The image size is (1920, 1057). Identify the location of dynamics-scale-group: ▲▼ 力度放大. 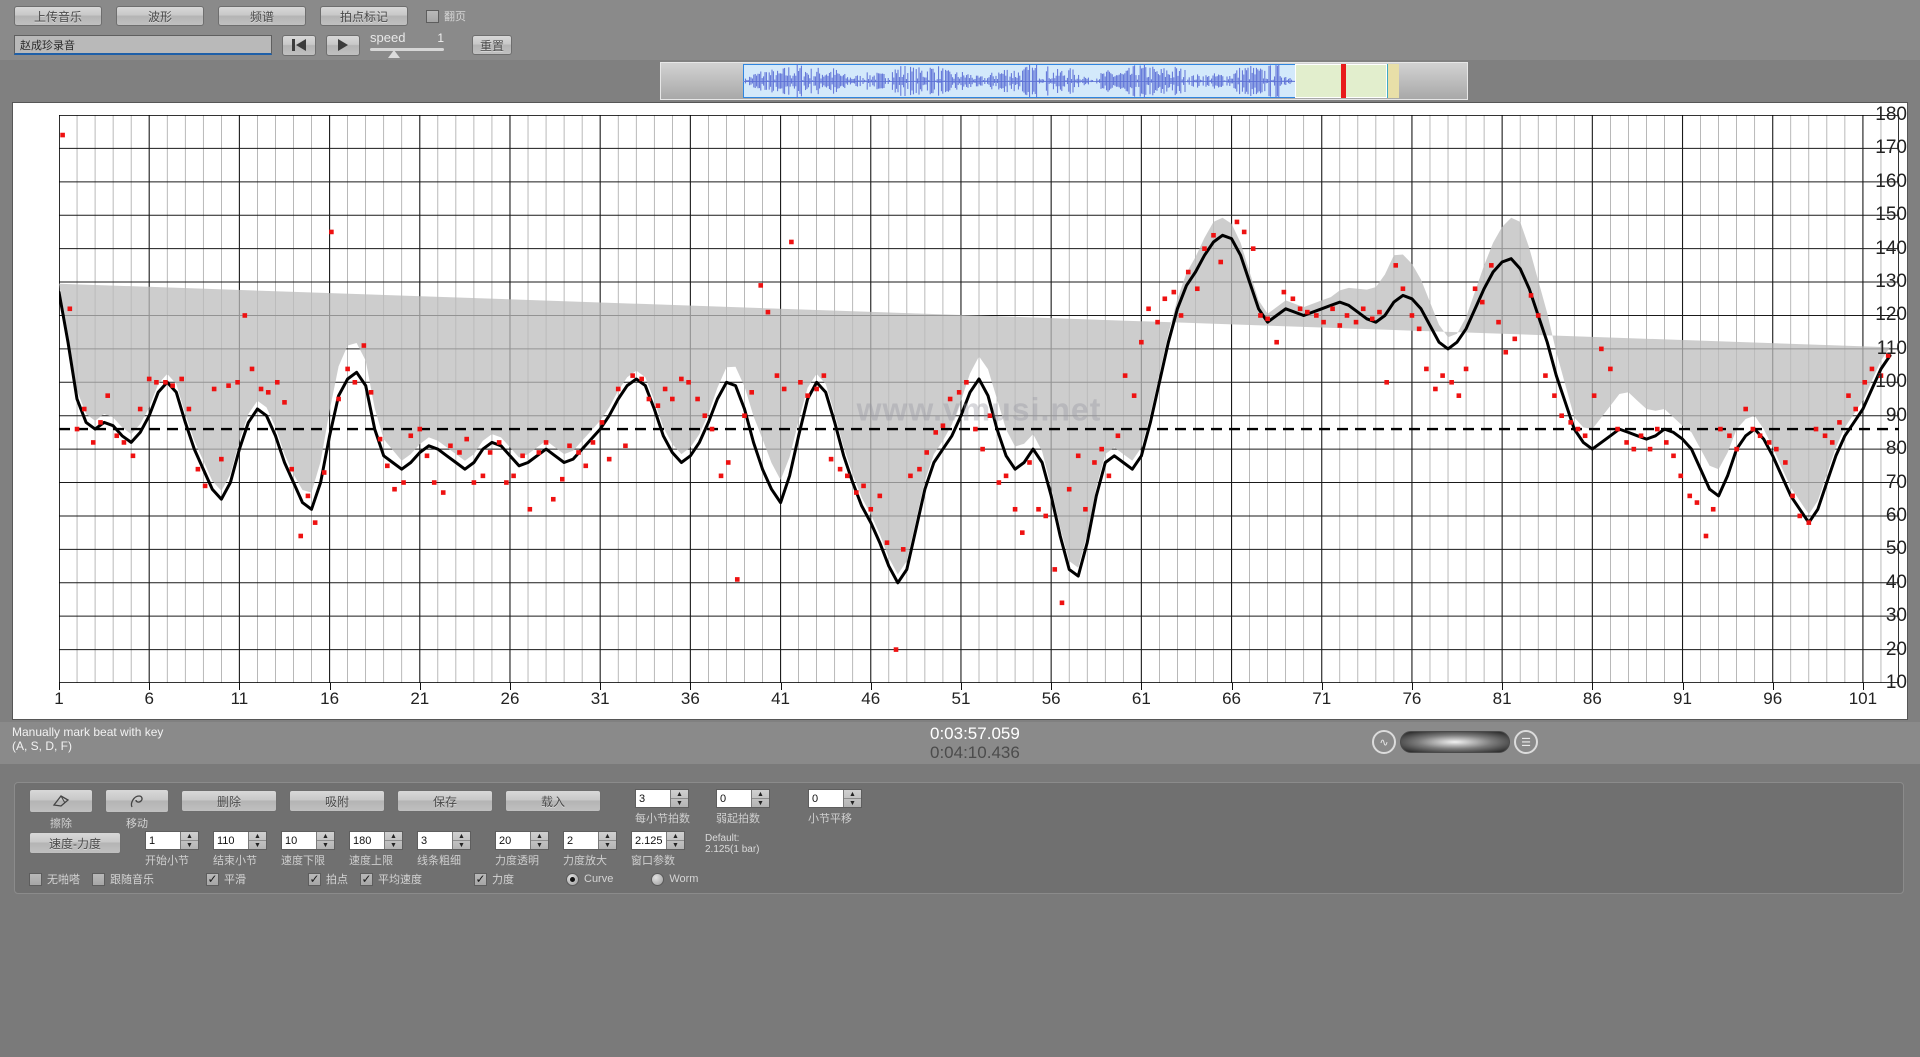
(590, 849).